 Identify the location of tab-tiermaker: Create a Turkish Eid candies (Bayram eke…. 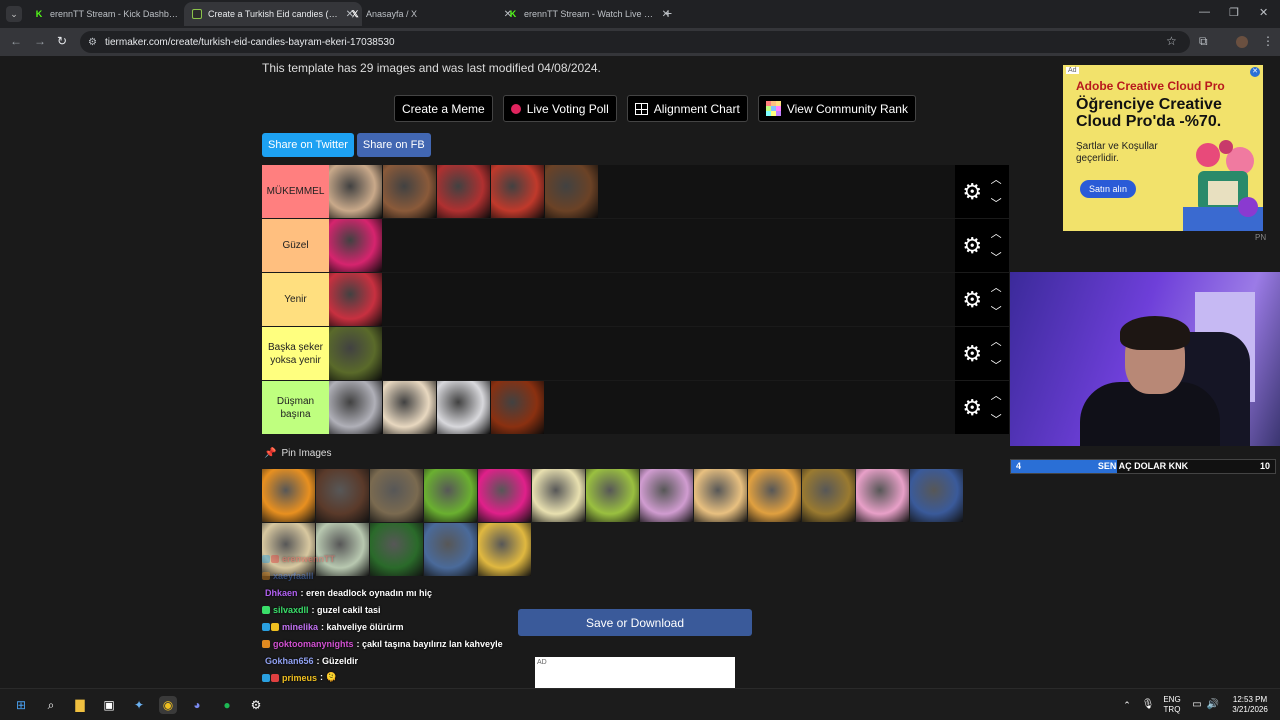
(273, 14).